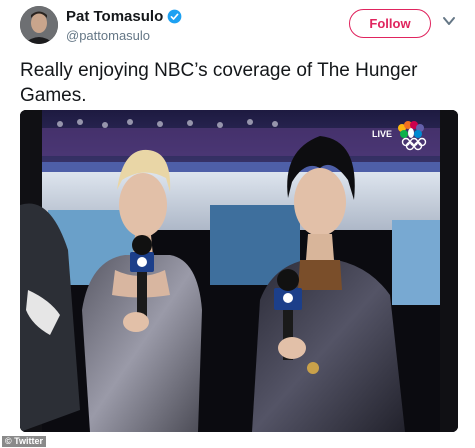  I want to click on avatar, so click(39, 25).